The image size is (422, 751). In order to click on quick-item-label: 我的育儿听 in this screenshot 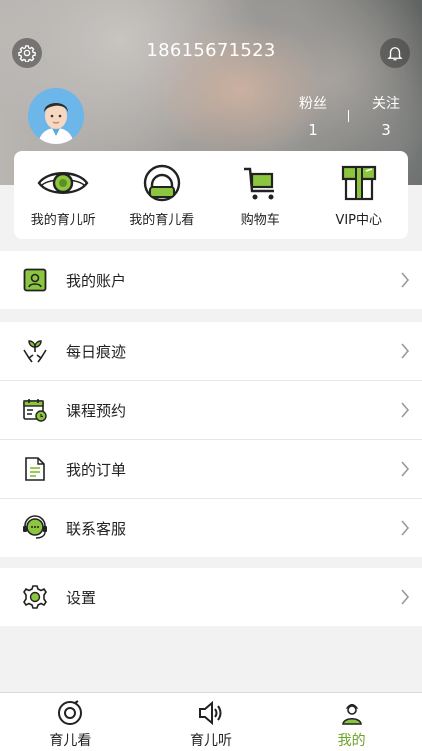, I will do `click(63, 220)`.